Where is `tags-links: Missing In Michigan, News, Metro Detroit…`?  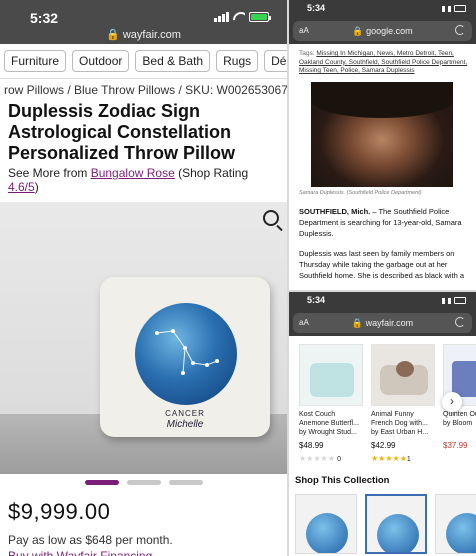 tags-links: Missing In Michigan, News, Metro Detroit… is located at coordinates (383, 62).